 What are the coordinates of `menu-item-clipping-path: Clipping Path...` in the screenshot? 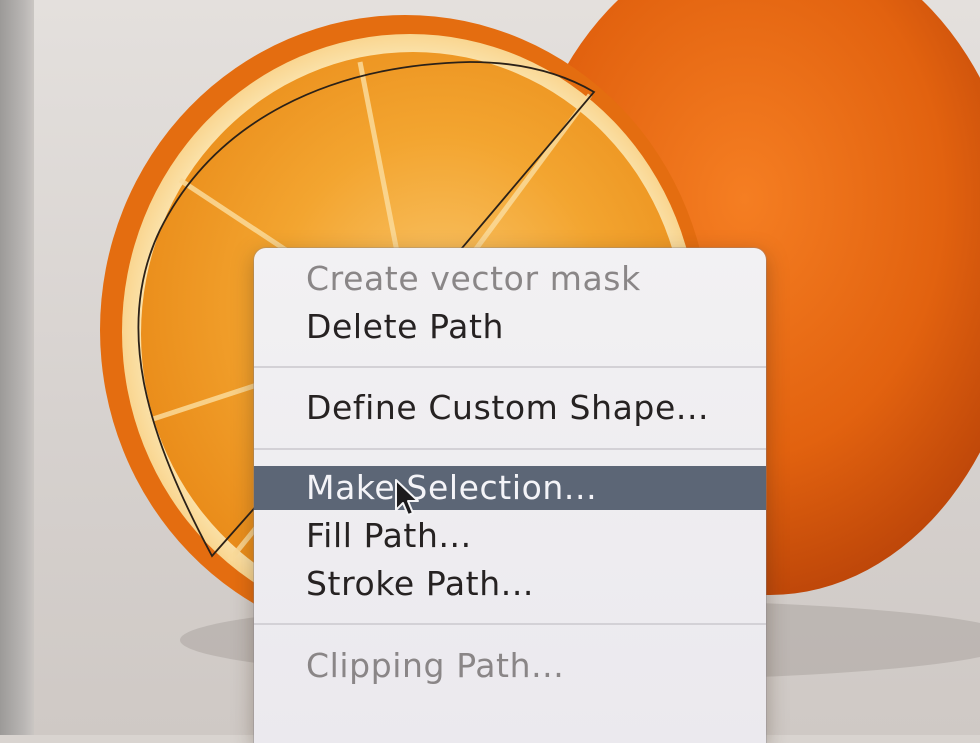 It's located at (510, 666).